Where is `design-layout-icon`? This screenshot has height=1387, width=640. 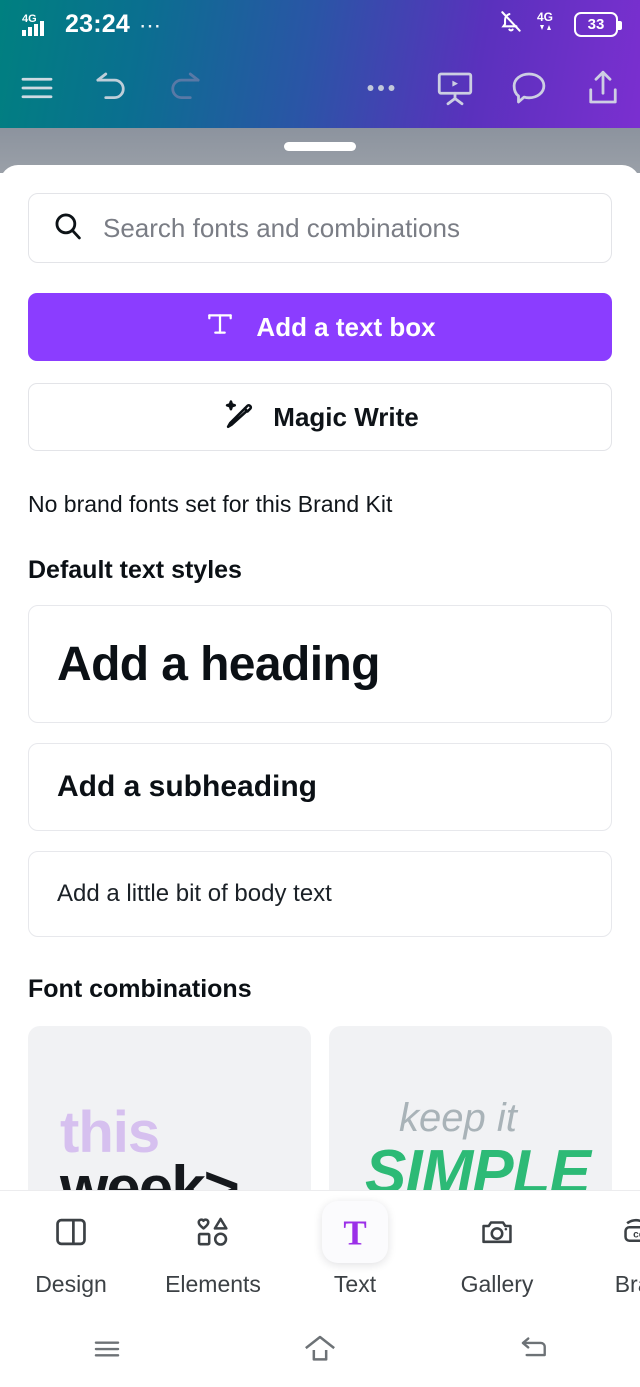 design-layout-icon is located at coordinates (71, 1232).